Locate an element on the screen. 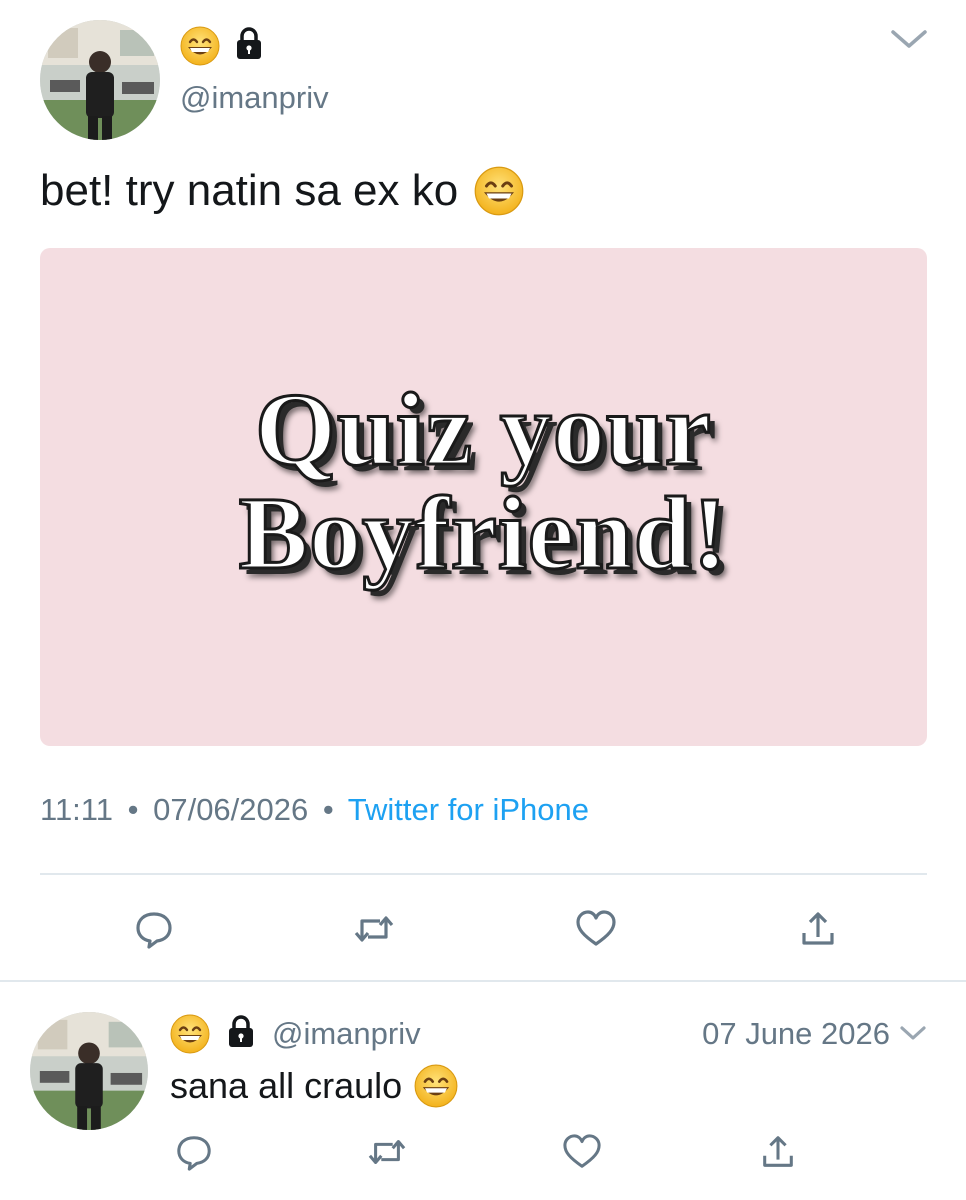  reply-text: sana all craulo is located at coordinates (314, 1086).